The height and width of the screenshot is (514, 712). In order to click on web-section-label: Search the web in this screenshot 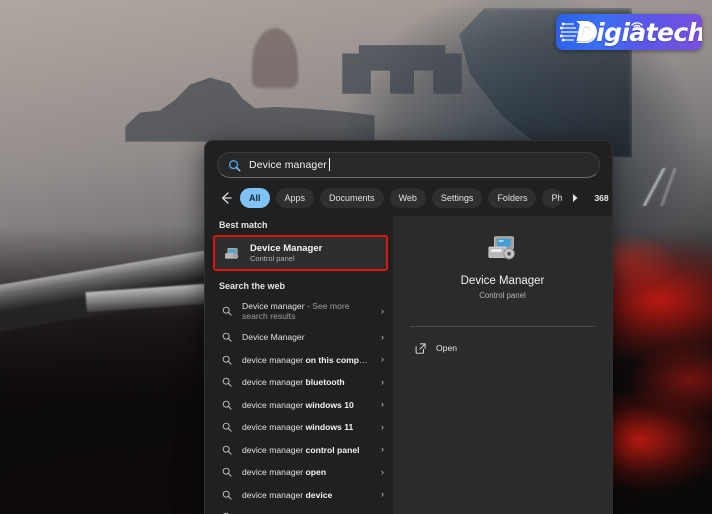, I will do `click(252, 286)`.